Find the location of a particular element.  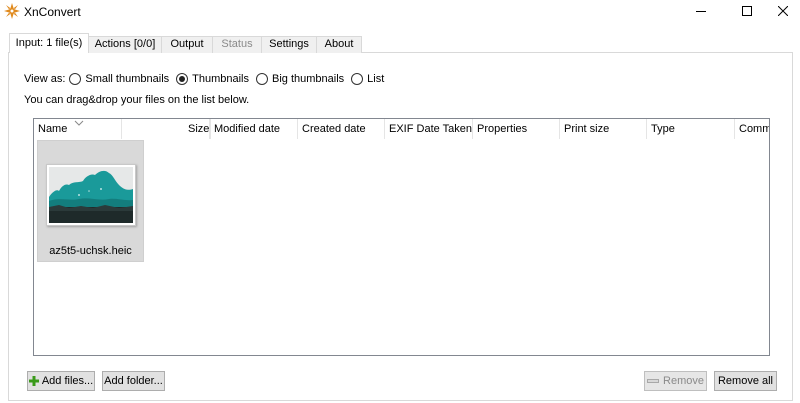

maximize-button is located at coordinates (747, 11).